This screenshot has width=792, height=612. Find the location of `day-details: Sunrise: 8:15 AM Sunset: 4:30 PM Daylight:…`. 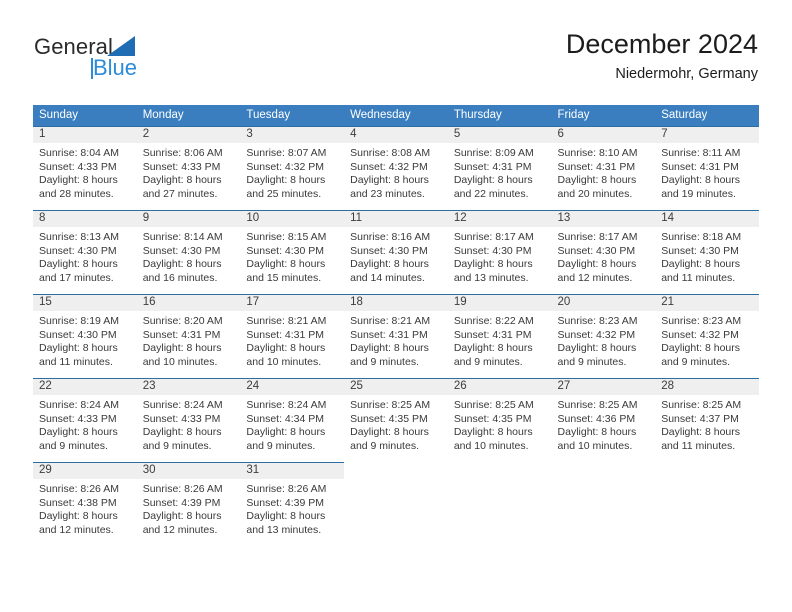

day-details: Sunrise: 8:15 AM Sunset: 4:30 PM Daylight:… is located at coordinates (292, 256).